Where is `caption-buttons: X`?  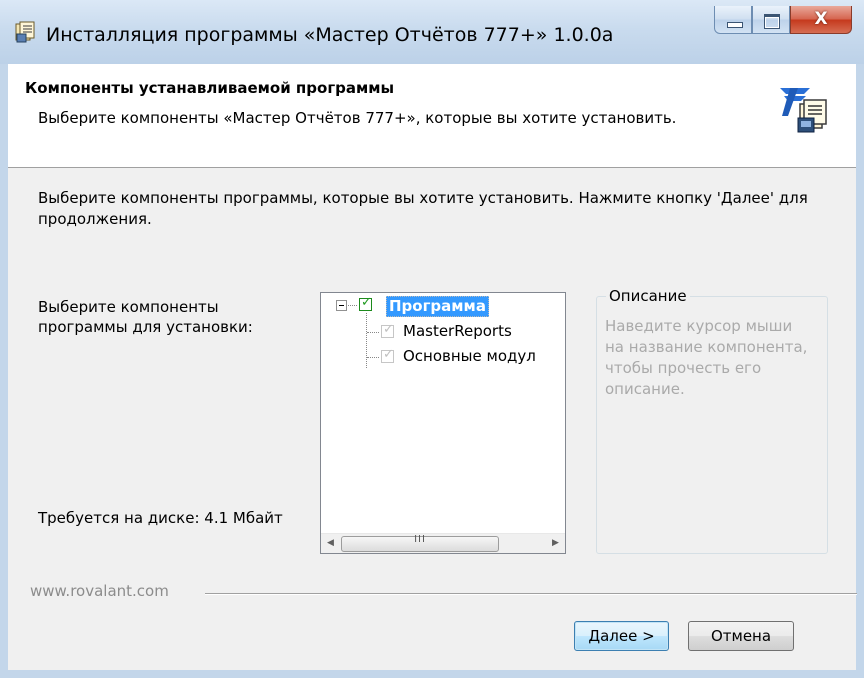
caption-buttons: X is located at coordinates (783, 21).